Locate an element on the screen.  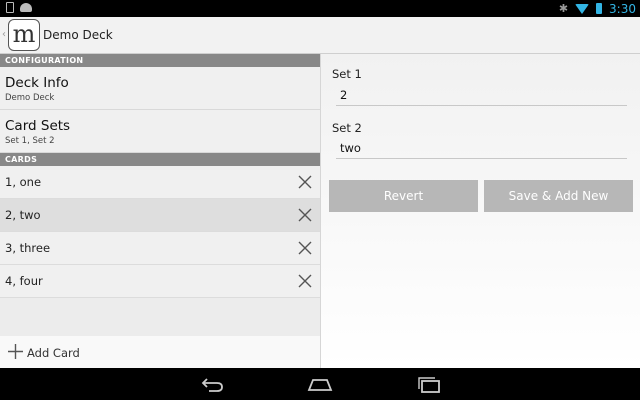
page-title: Demo Deck is located at coordinates (78, 35).